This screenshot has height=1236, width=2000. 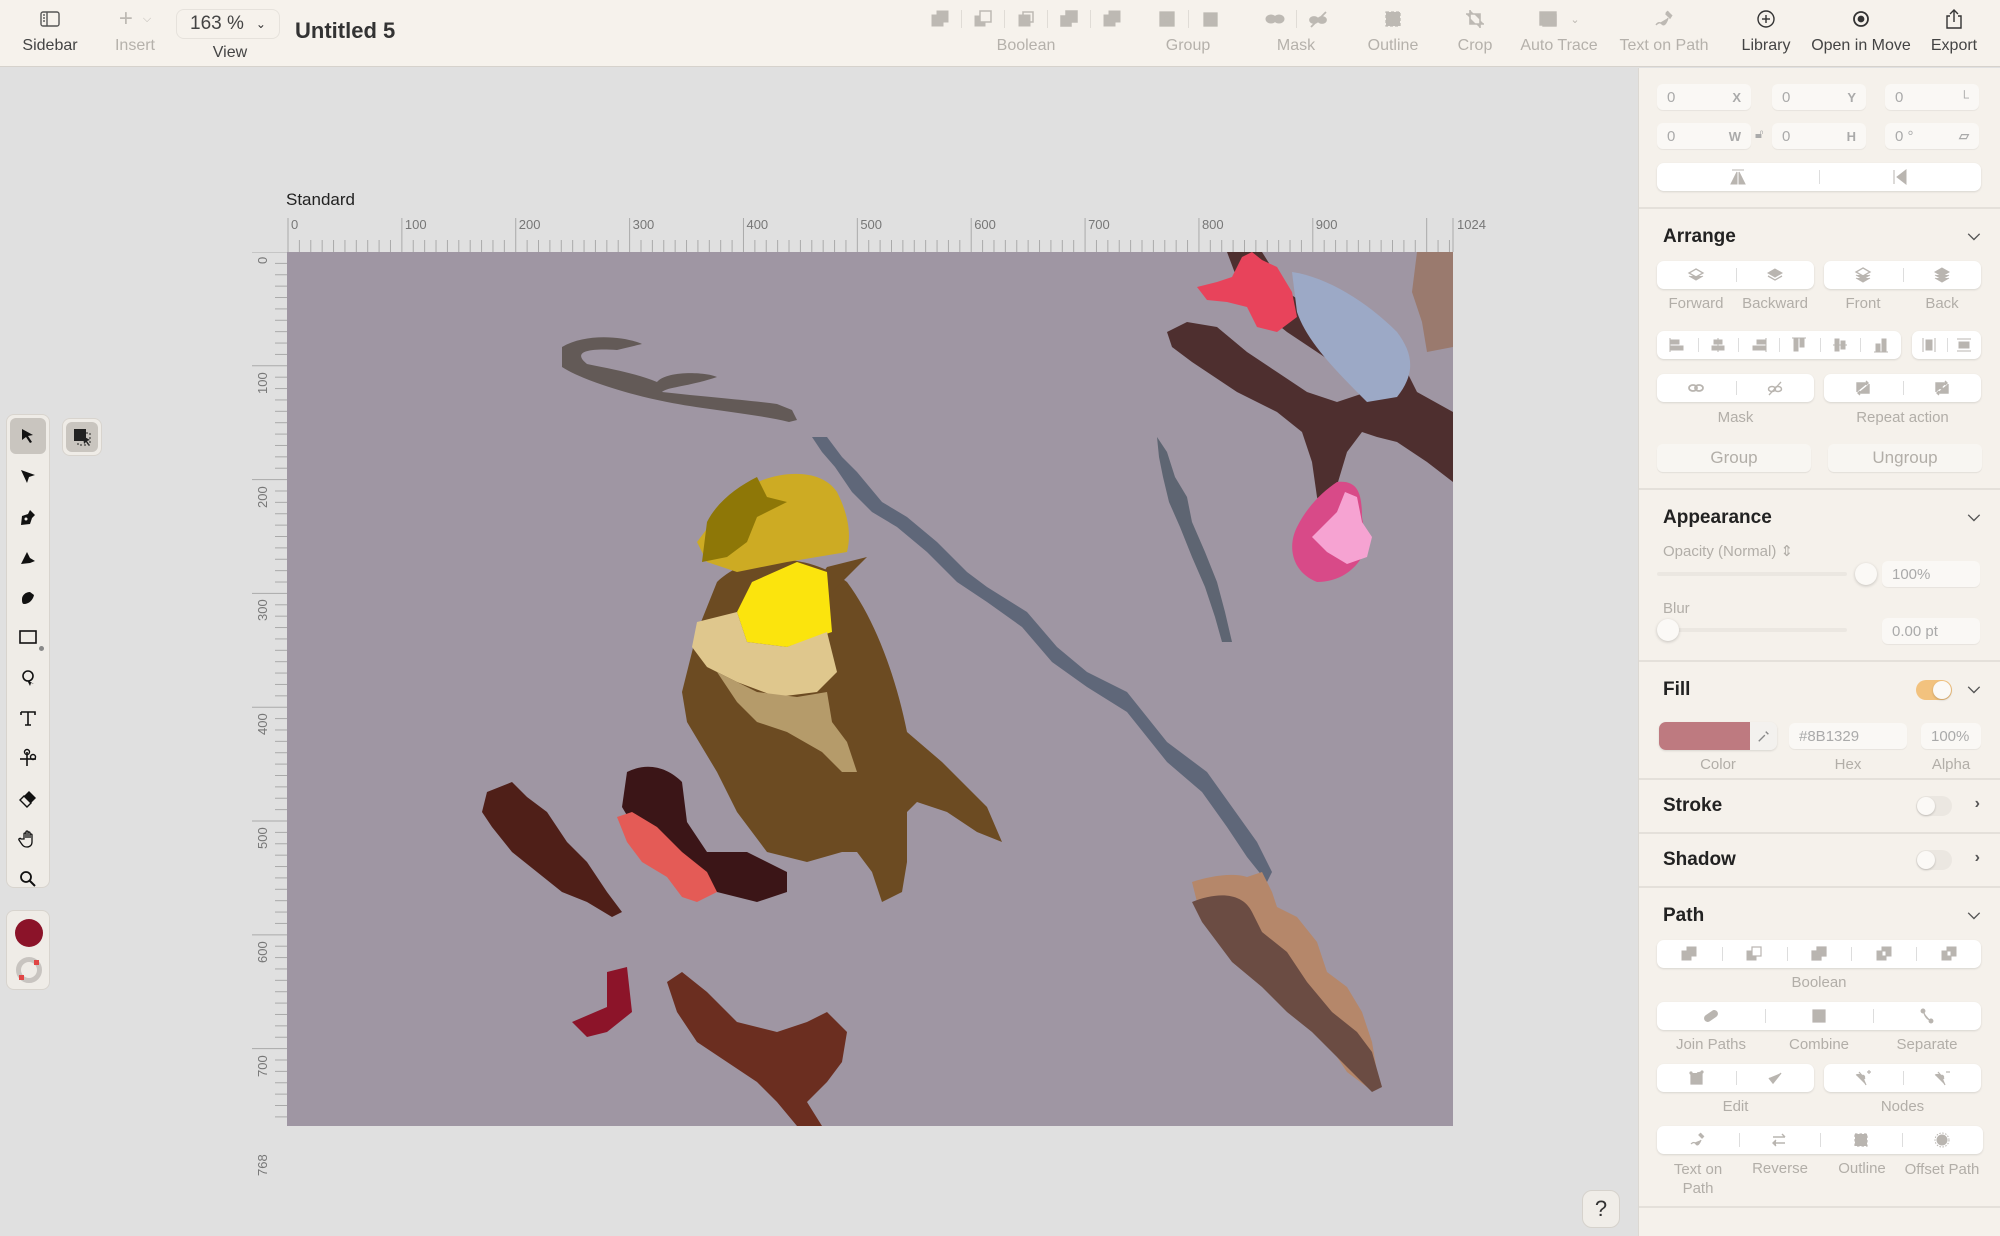 I want to click on align-top-button, so click(x=1799, y=345).